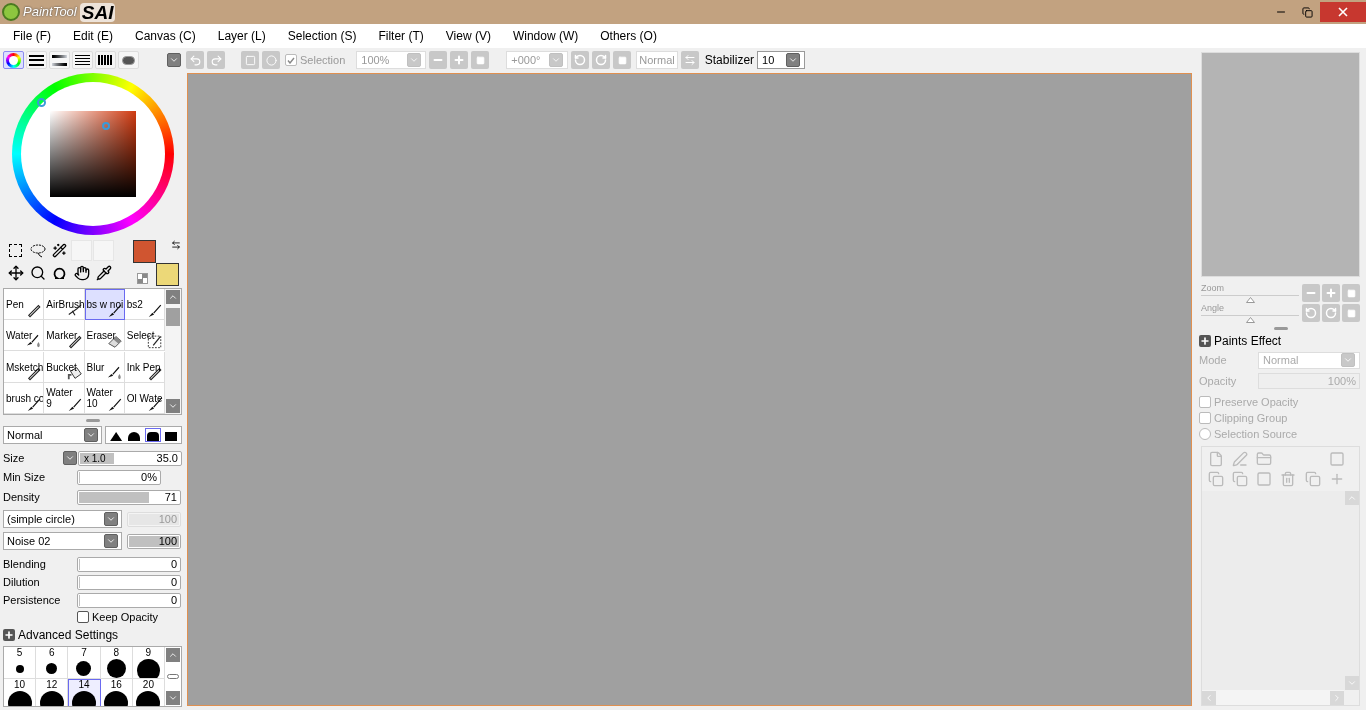 Image resolution: width=1366 pixels, height=710 pixels. I want to click on brush-size-preset: 8, so click(116, 663).